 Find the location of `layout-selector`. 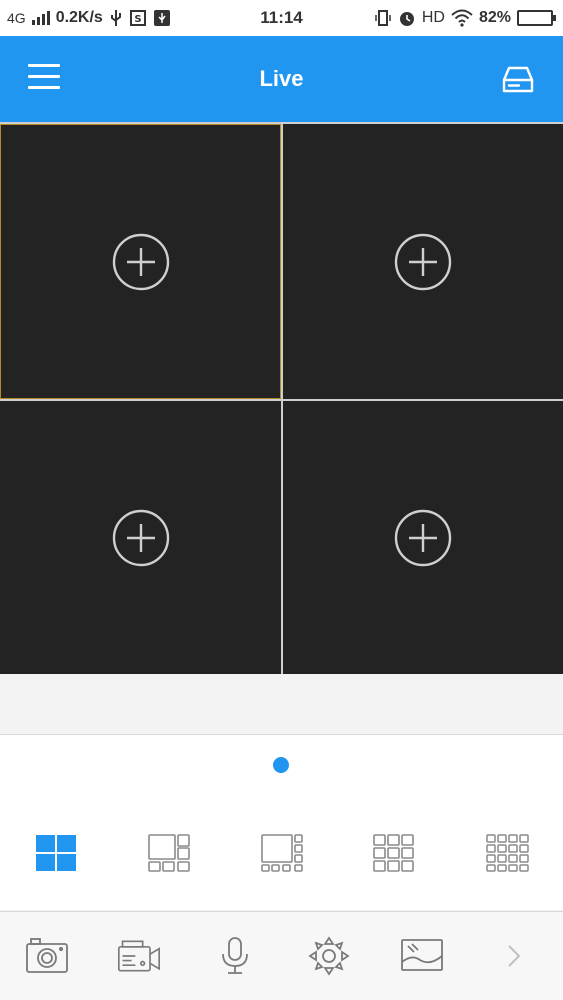

layout-selector is located at coordinates (281, 853).